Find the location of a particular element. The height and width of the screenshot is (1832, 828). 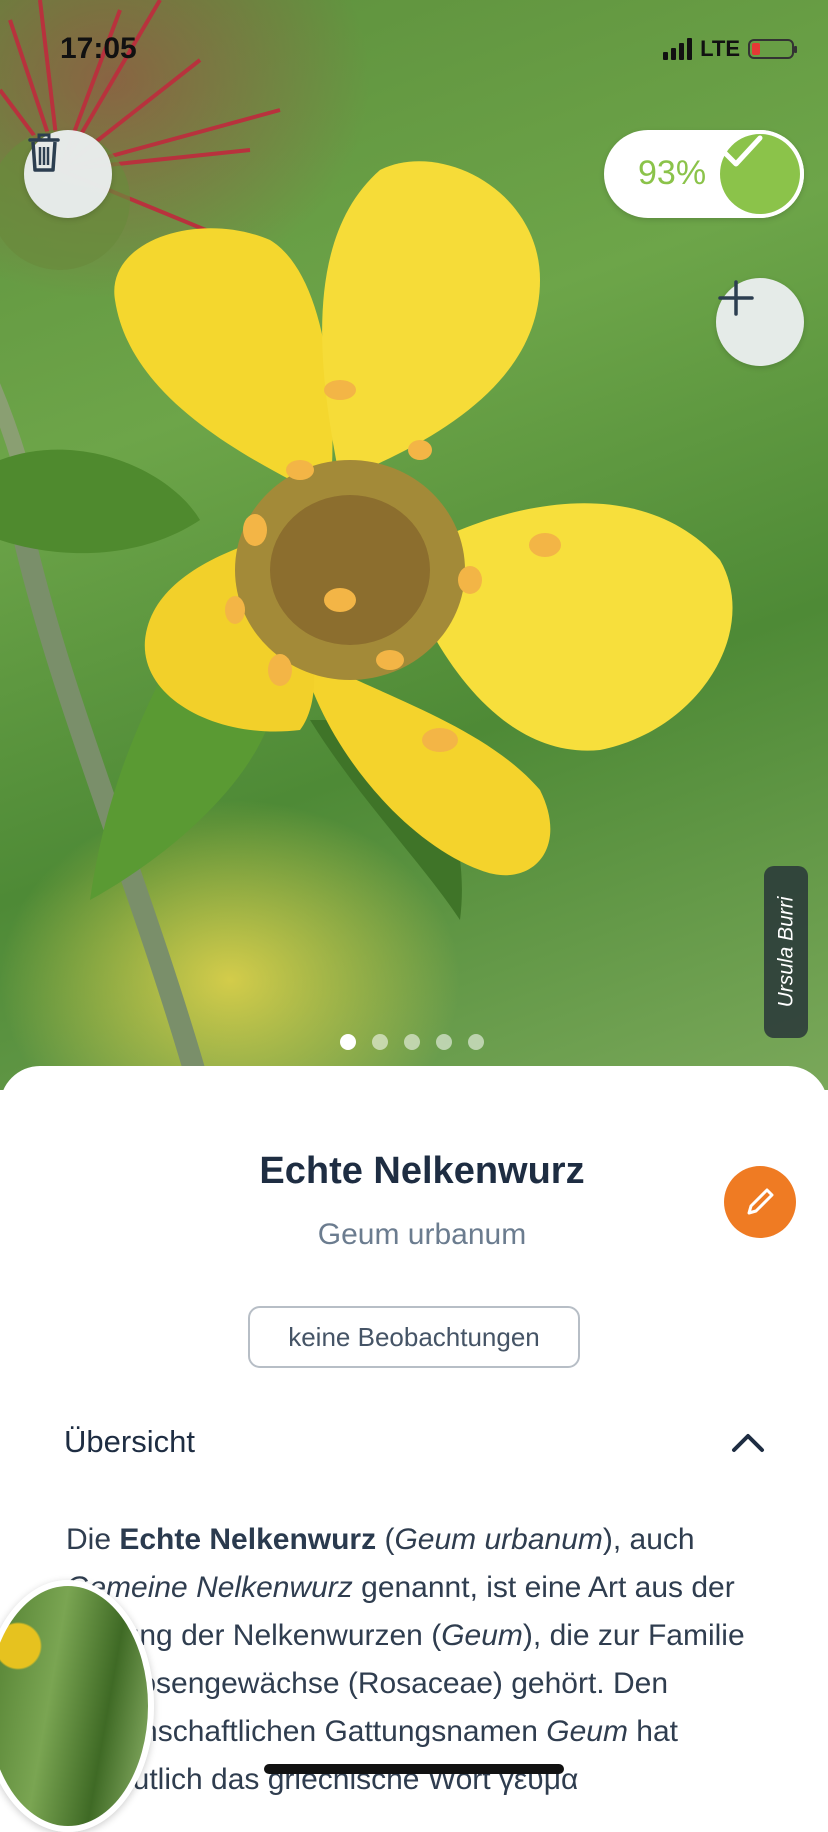

confidence-badge: 93% is located at coordinates (704, 174).